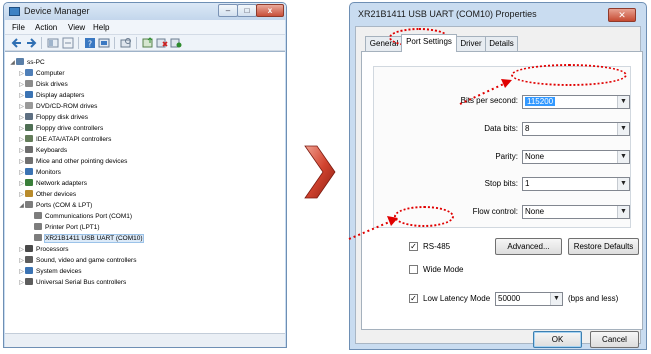 This screenshot has height=354, width=651. What do you see at coordinates (21, 283) in the screenshot?
I see `tree-expand-icon: ▷` at bounding box center [21, 283].